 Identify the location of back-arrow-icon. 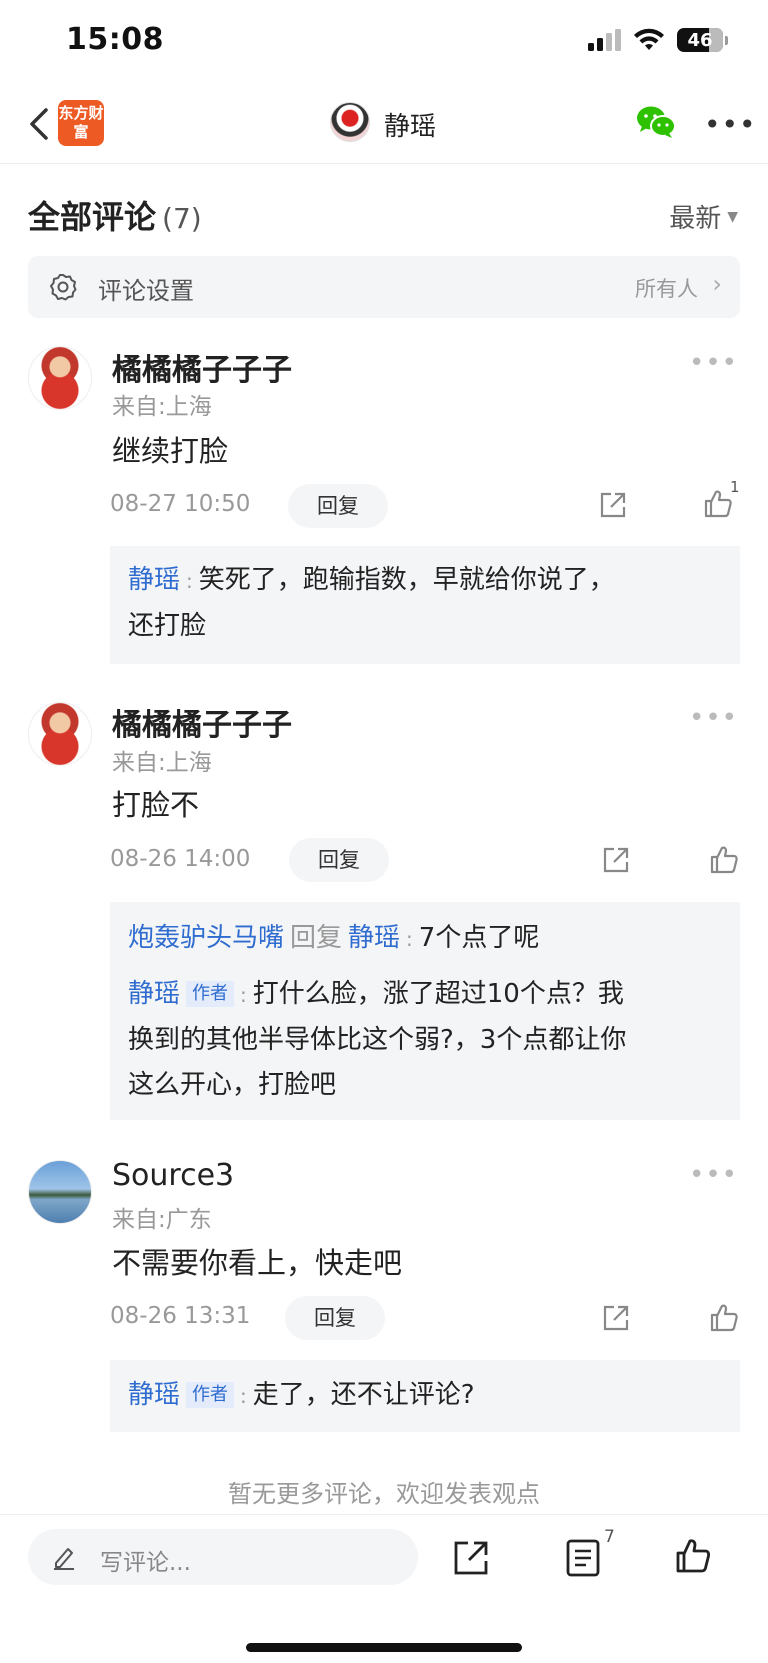
(39, 124).